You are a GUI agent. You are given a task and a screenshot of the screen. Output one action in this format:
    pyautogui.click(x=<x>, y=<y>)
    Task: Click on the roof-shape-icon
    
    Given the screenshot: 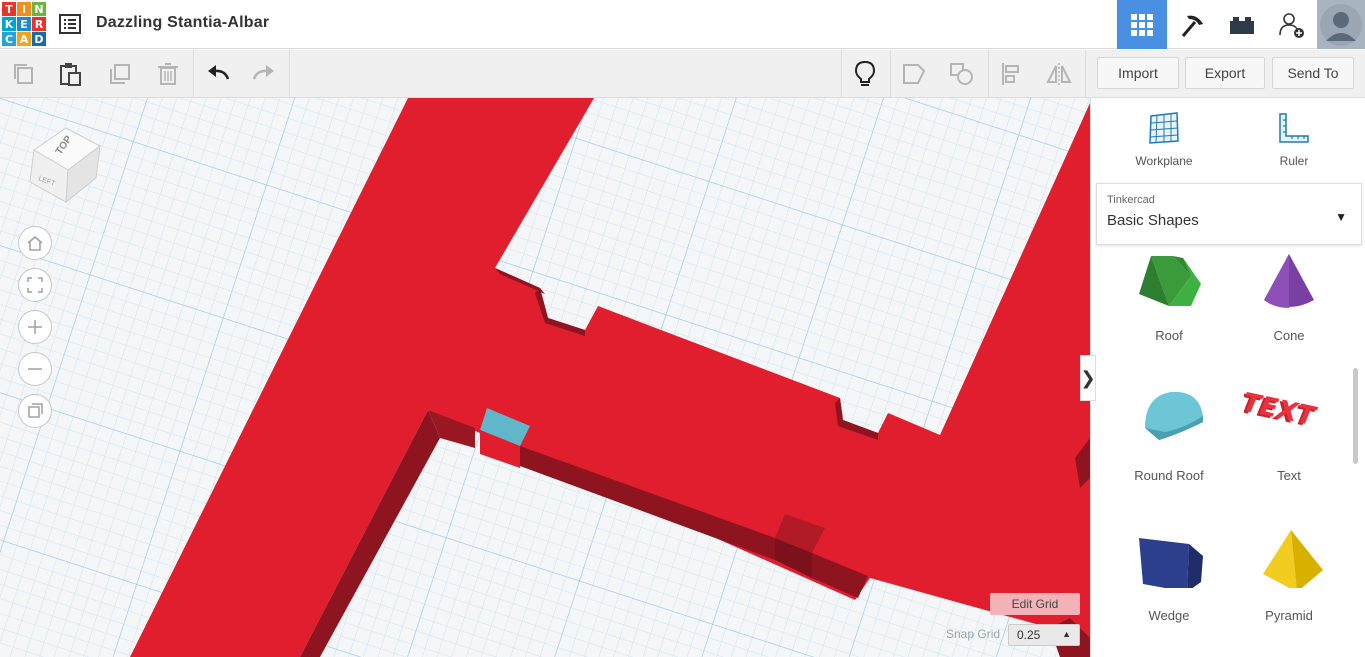 What is the action you would take?
    pyautogui.click(x=1170, y=281)
    